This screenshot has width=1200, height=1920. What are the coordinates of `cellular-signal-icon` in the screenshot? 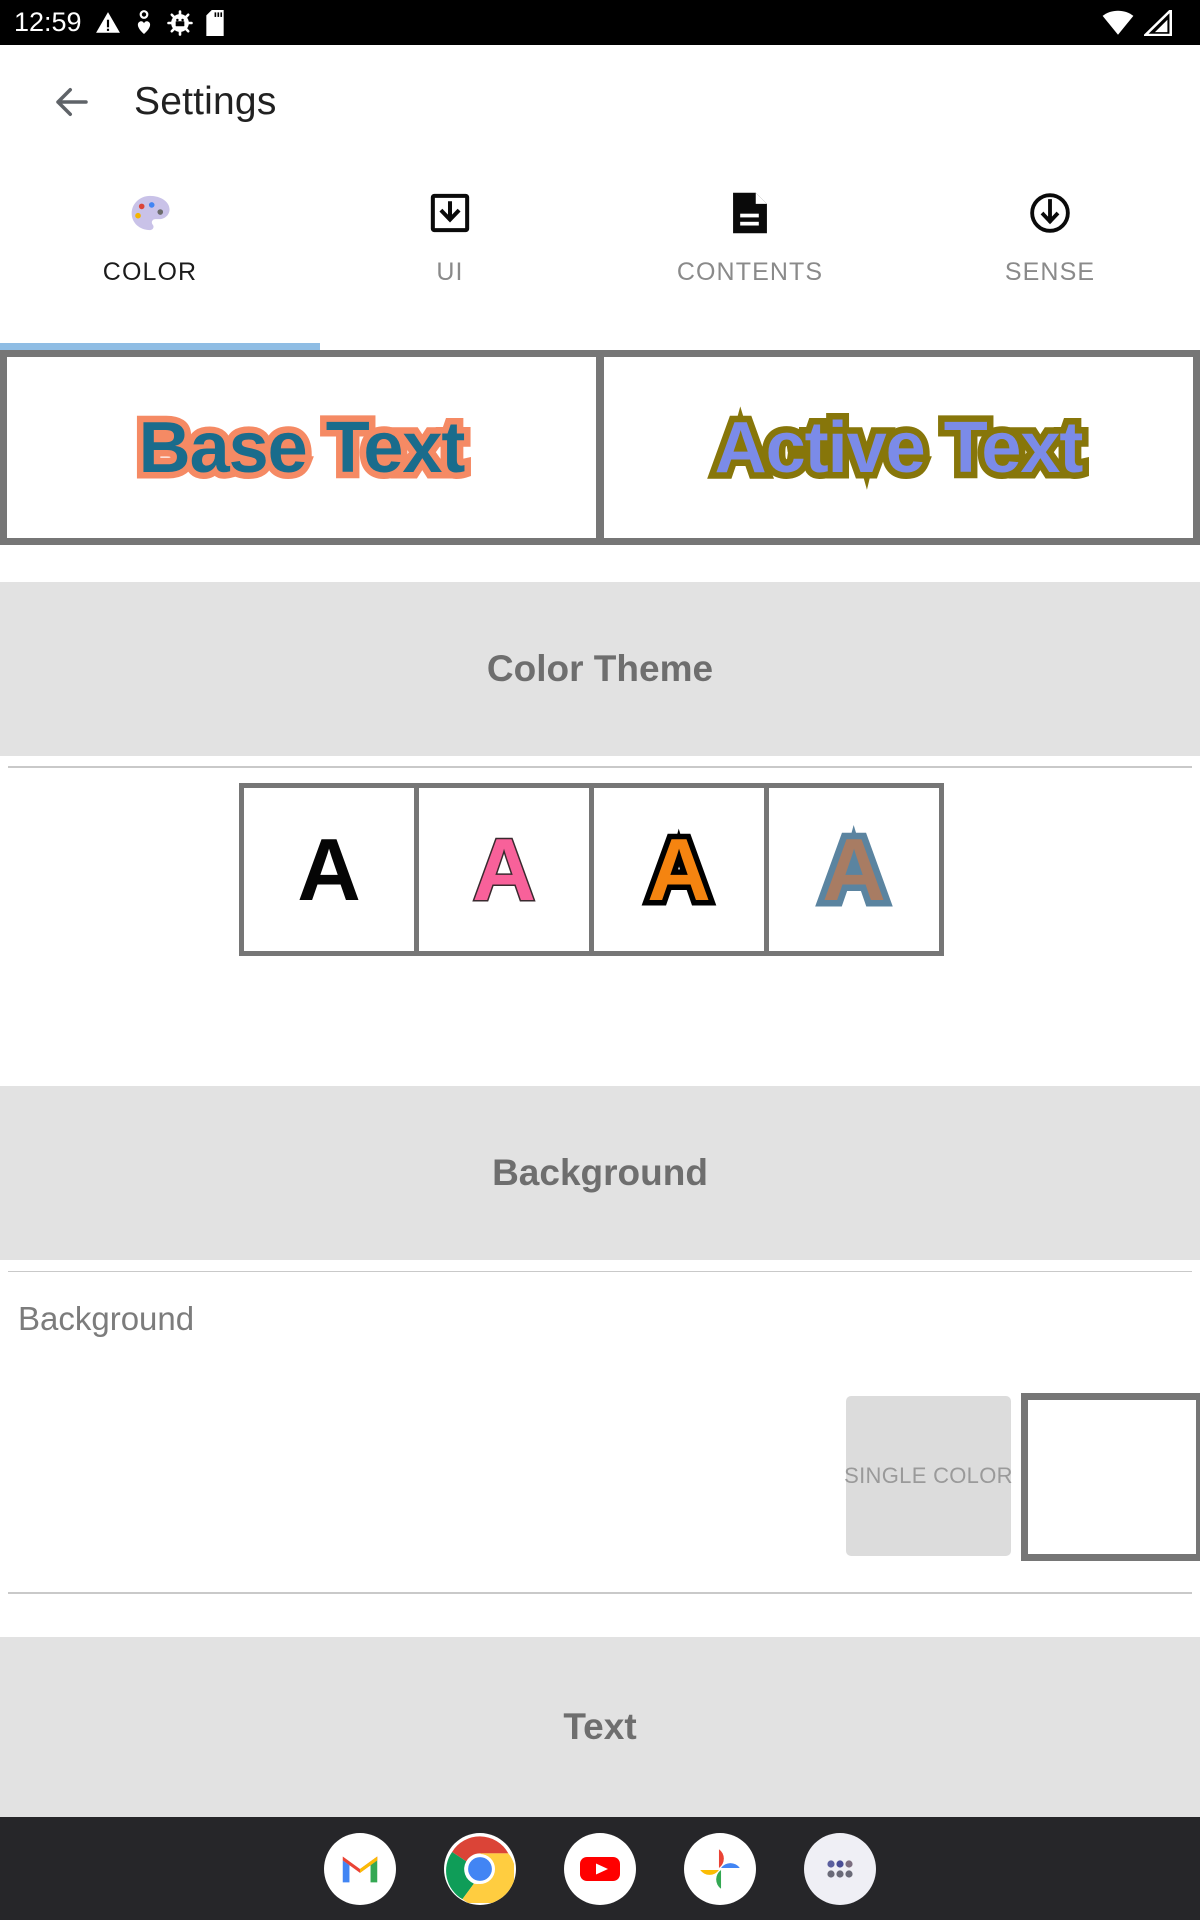 It's located at (1158, 22).